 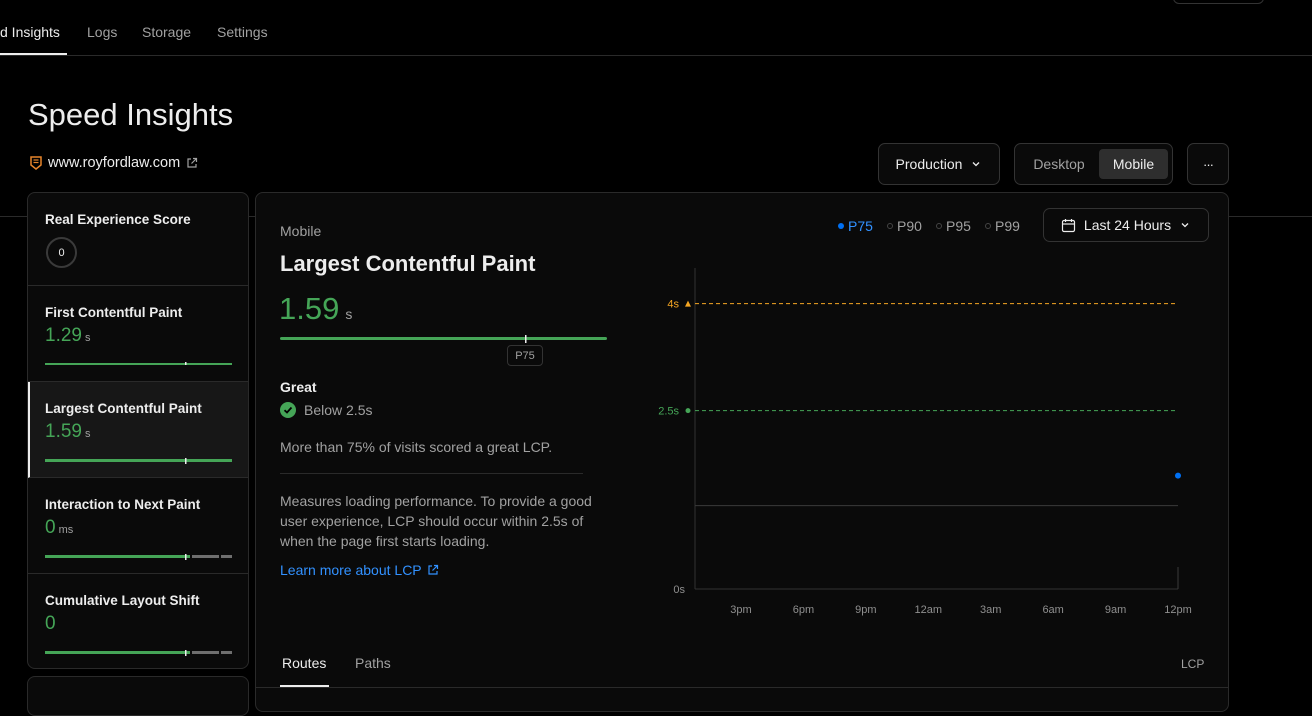 I want to click on res-score-ring: 0, so click(x=61, y=252).